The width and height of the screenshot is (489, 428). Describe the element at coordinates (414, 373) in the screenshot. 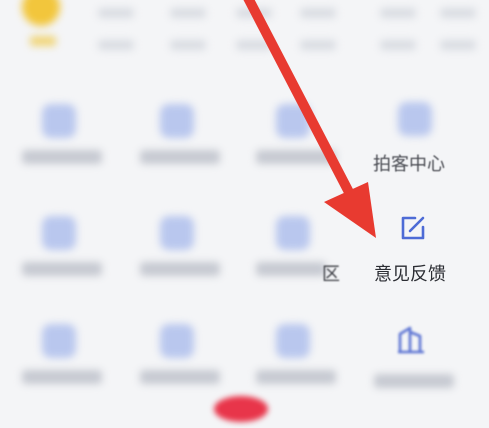

I see `grid-item-building` at that location.